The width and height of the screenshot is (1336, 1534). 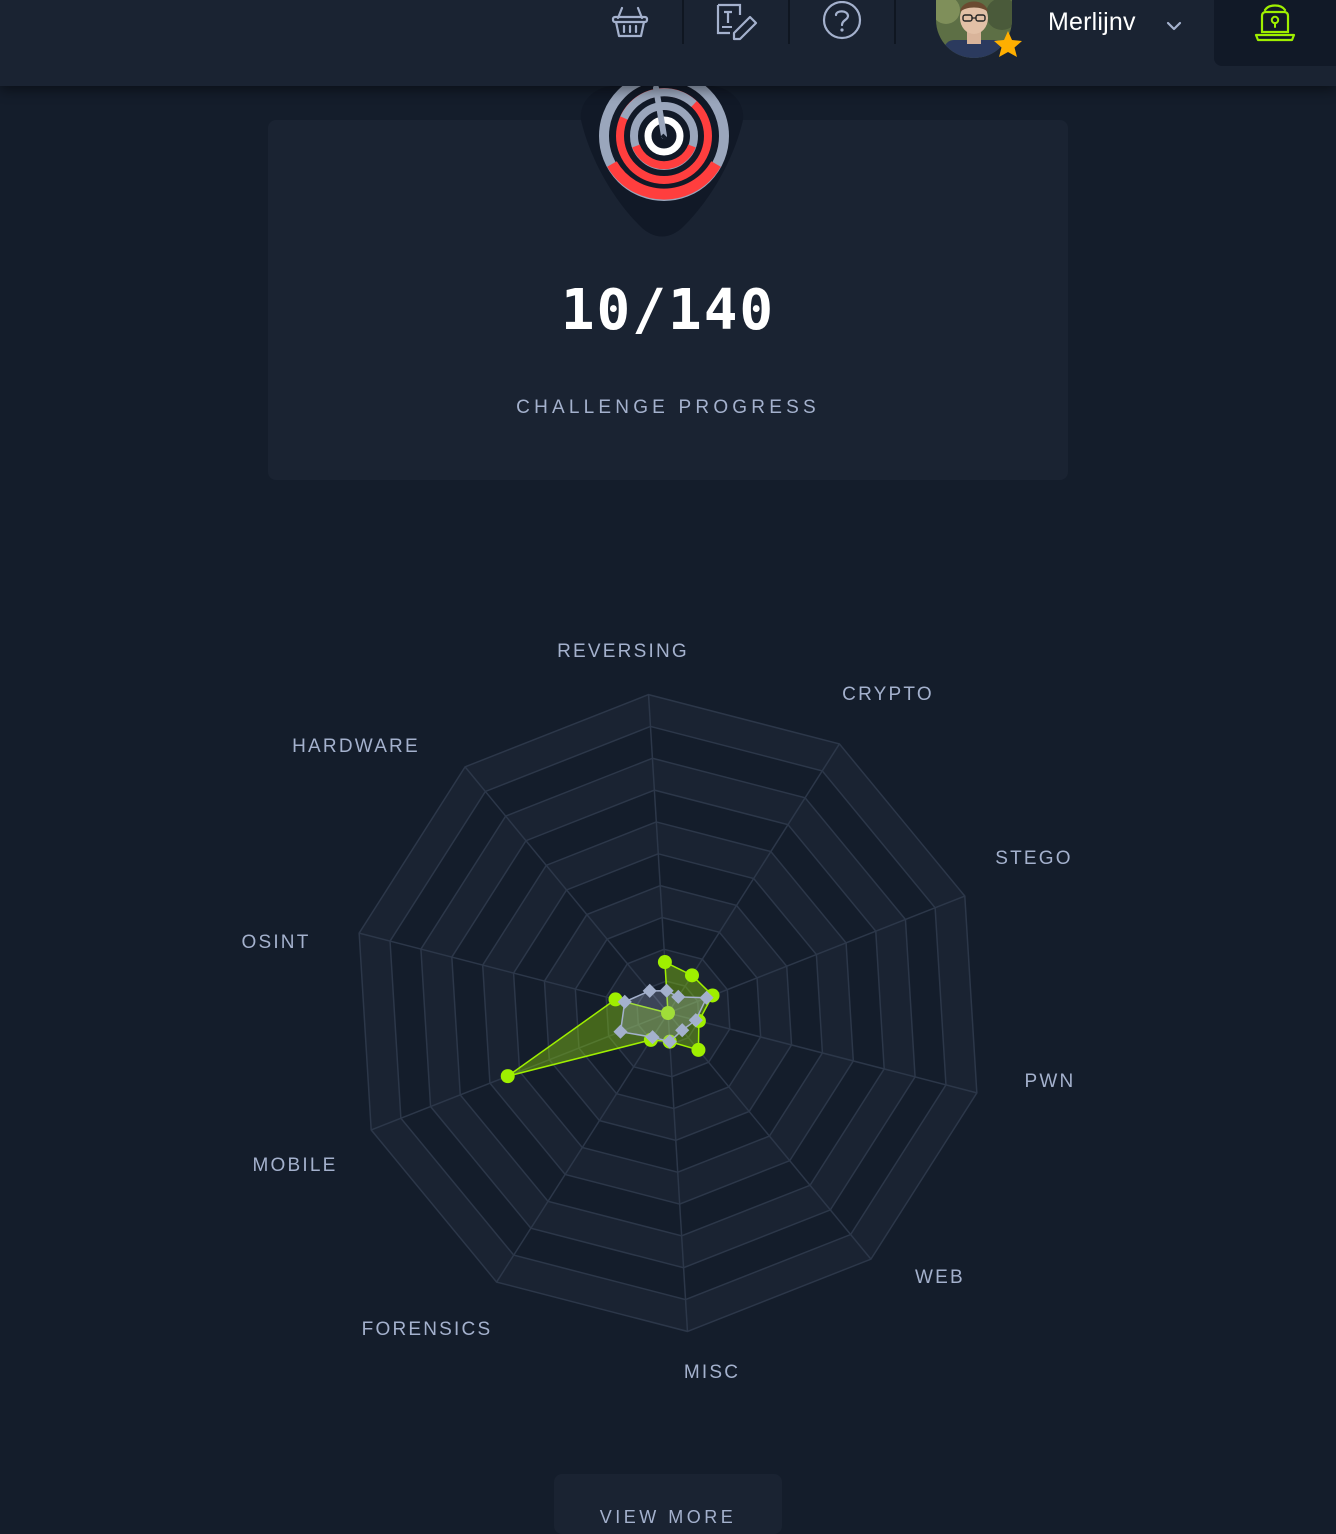 I want to click on view-more-button: VIEW MORE, so click(x=668, y=1504).